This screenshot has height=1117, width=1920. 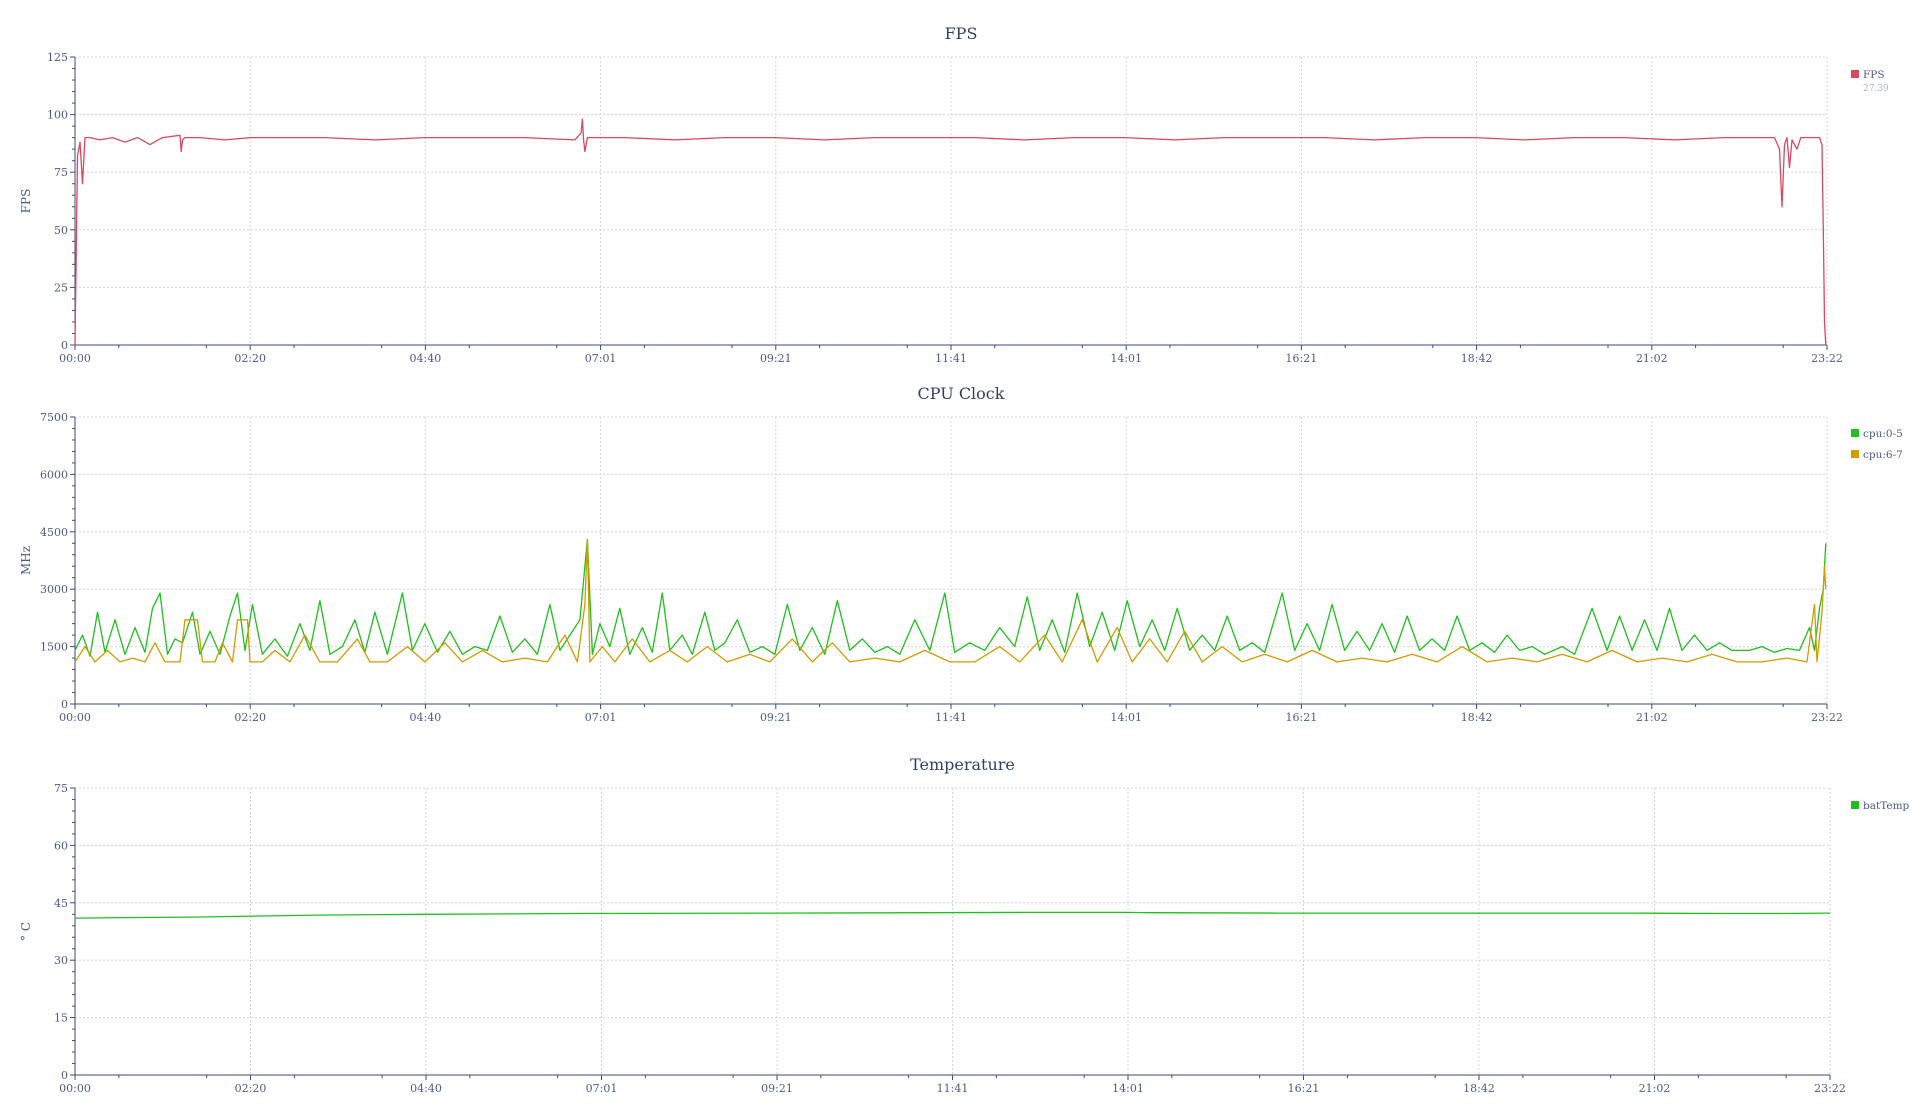 I want to click on legend-label: batTemp, so click(x=1886, y=806).